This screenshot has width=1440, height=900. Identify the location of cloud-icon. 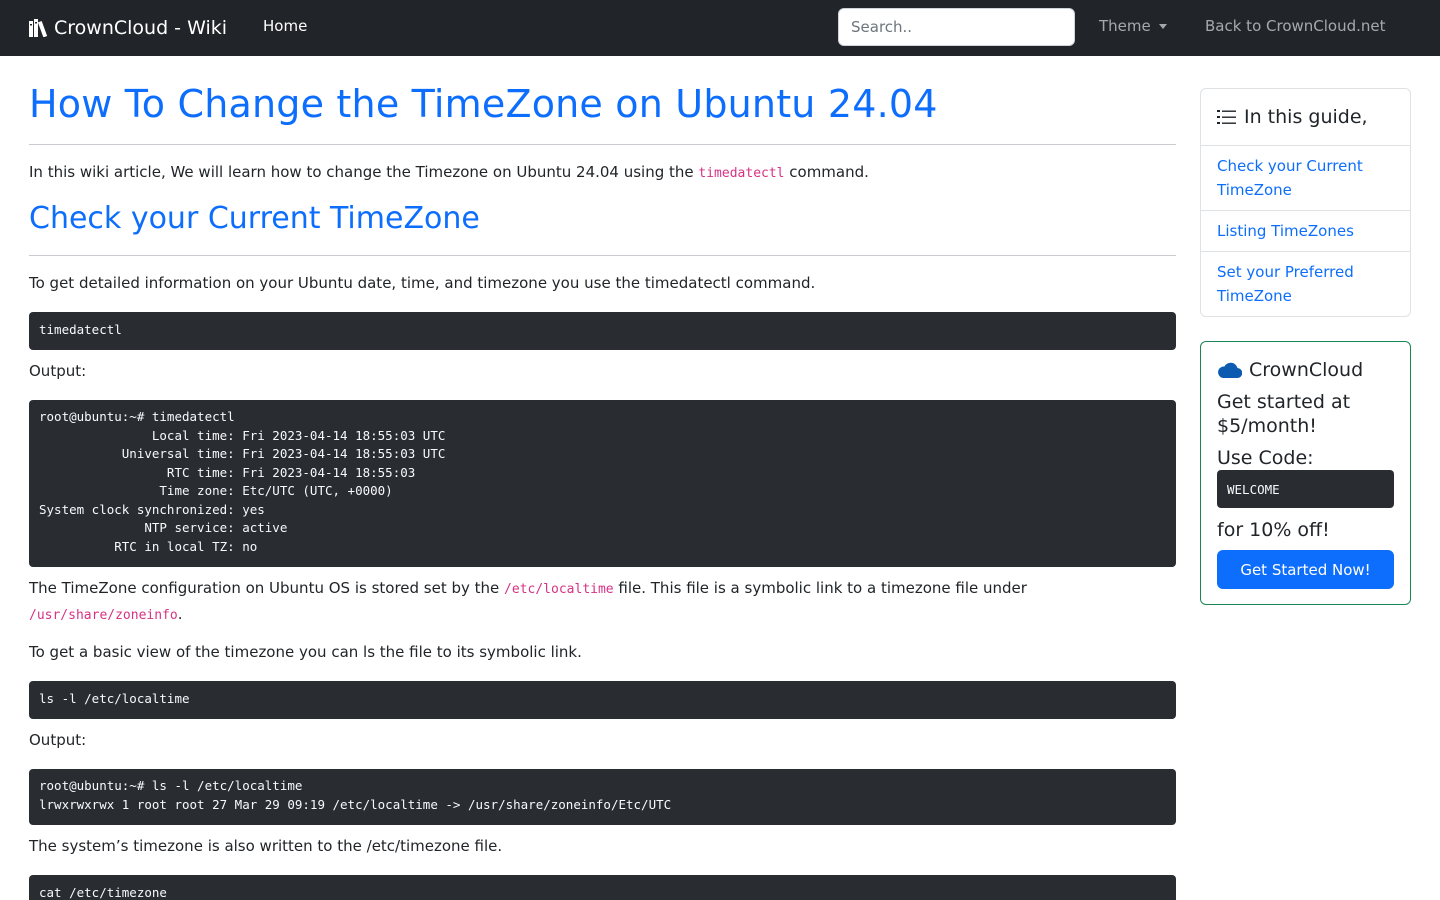
(1230, 370).